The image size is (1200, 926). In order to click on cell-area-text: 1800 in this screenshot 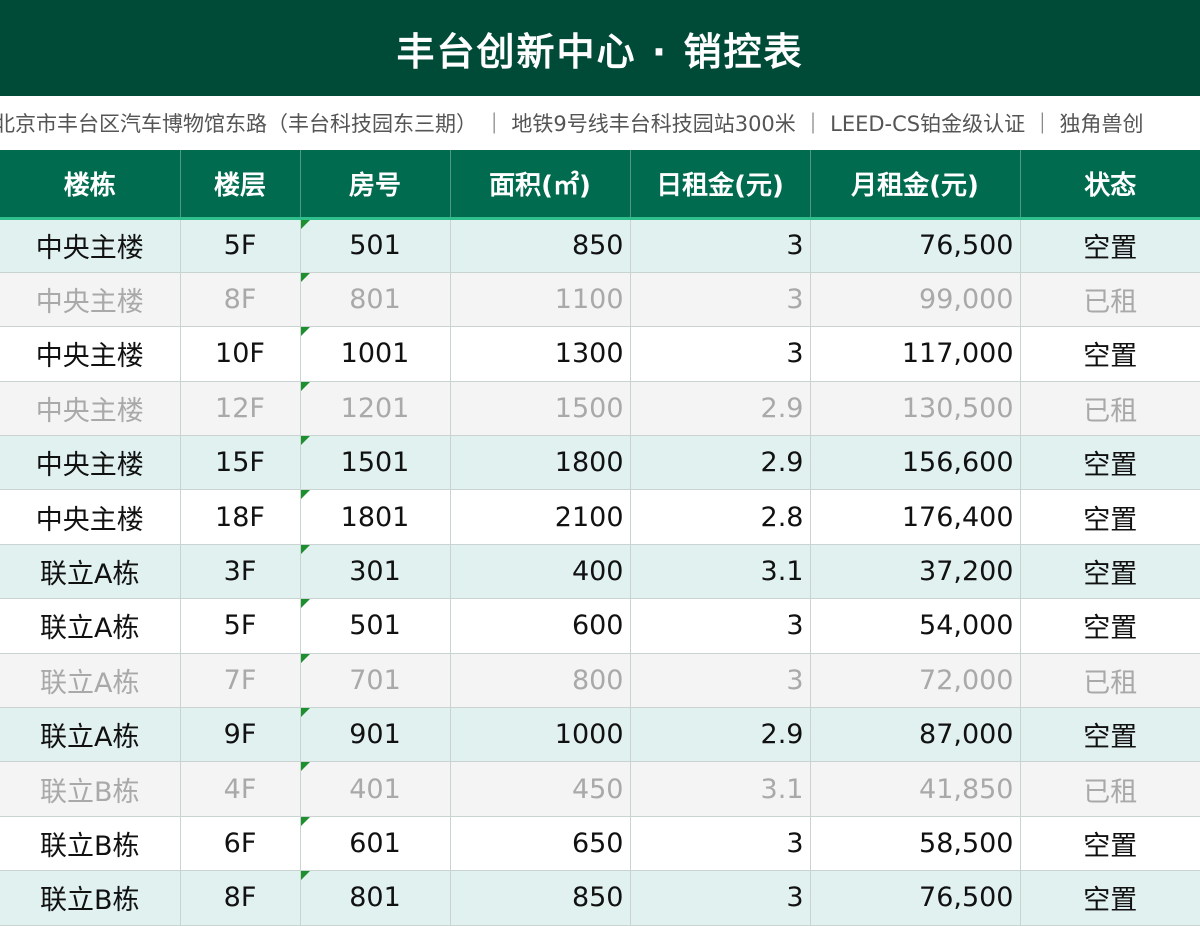, I will do `click(589, 463)`.